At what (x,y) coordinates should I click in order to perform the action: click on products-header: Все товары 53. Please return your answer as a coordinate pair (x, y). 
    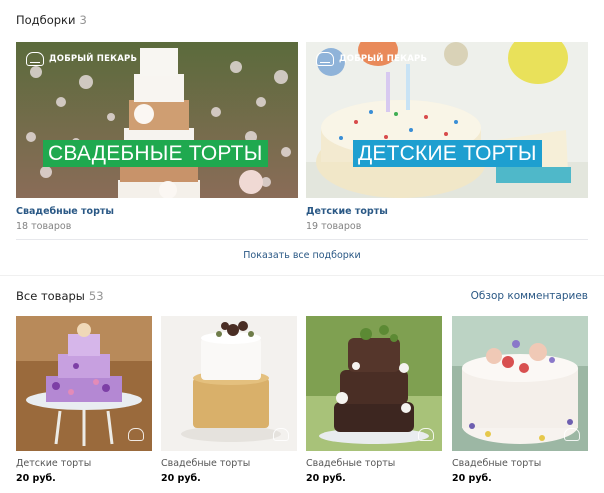
    Looking at the image, I should click on (60, 296).